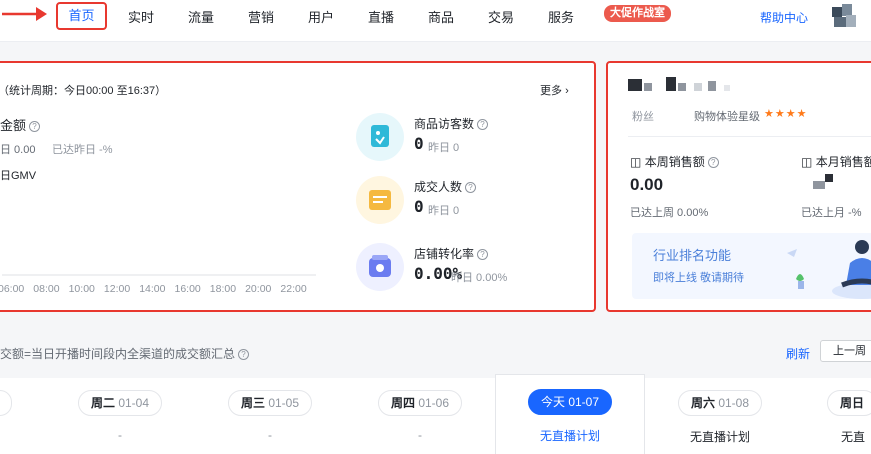 The height and width of the screenshot is (454, 871). I want to click on metric-name: 商品访客数?, so click(451, 123).